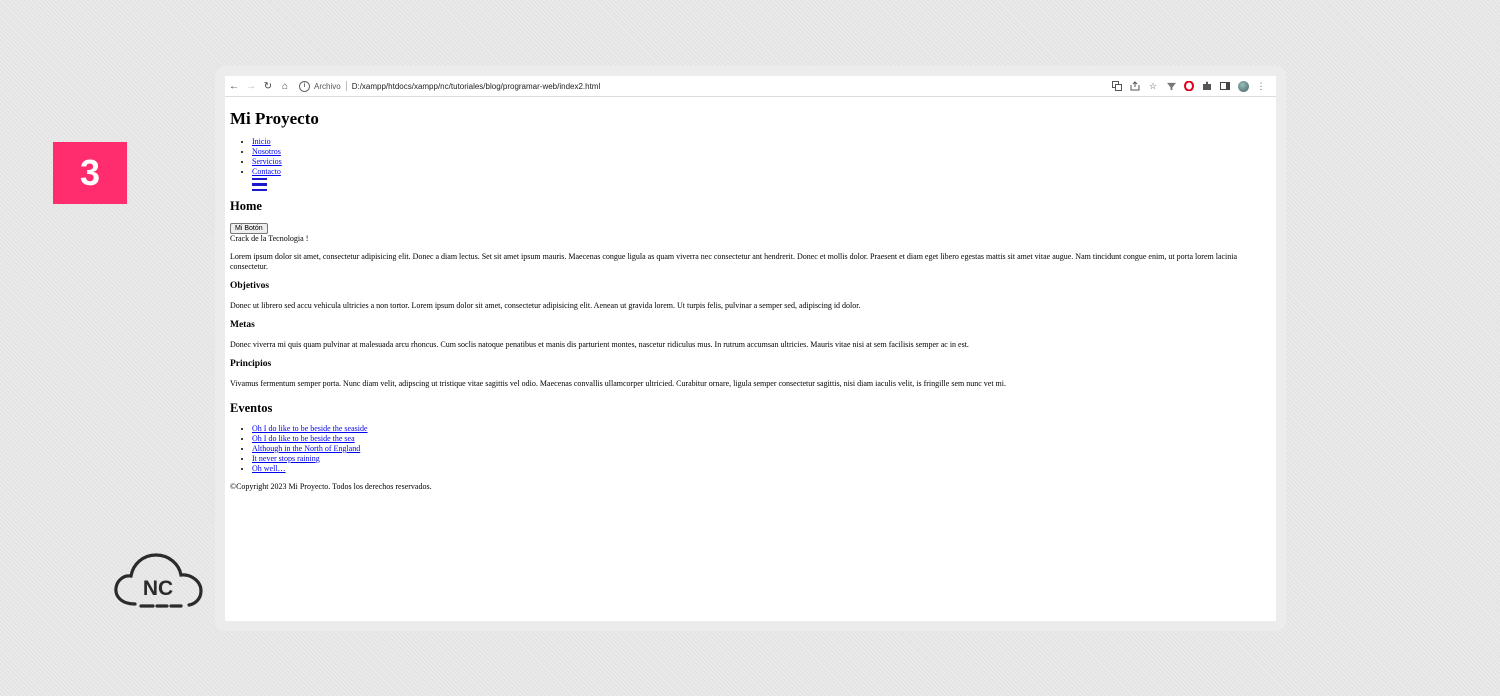 The height and width of the screenshot is (696, 1500). What do you see at coordinates (269, 238) in the screenshot?
I see `tagline: Crack de la Tecnologia !` at bounding box center [269, 238].